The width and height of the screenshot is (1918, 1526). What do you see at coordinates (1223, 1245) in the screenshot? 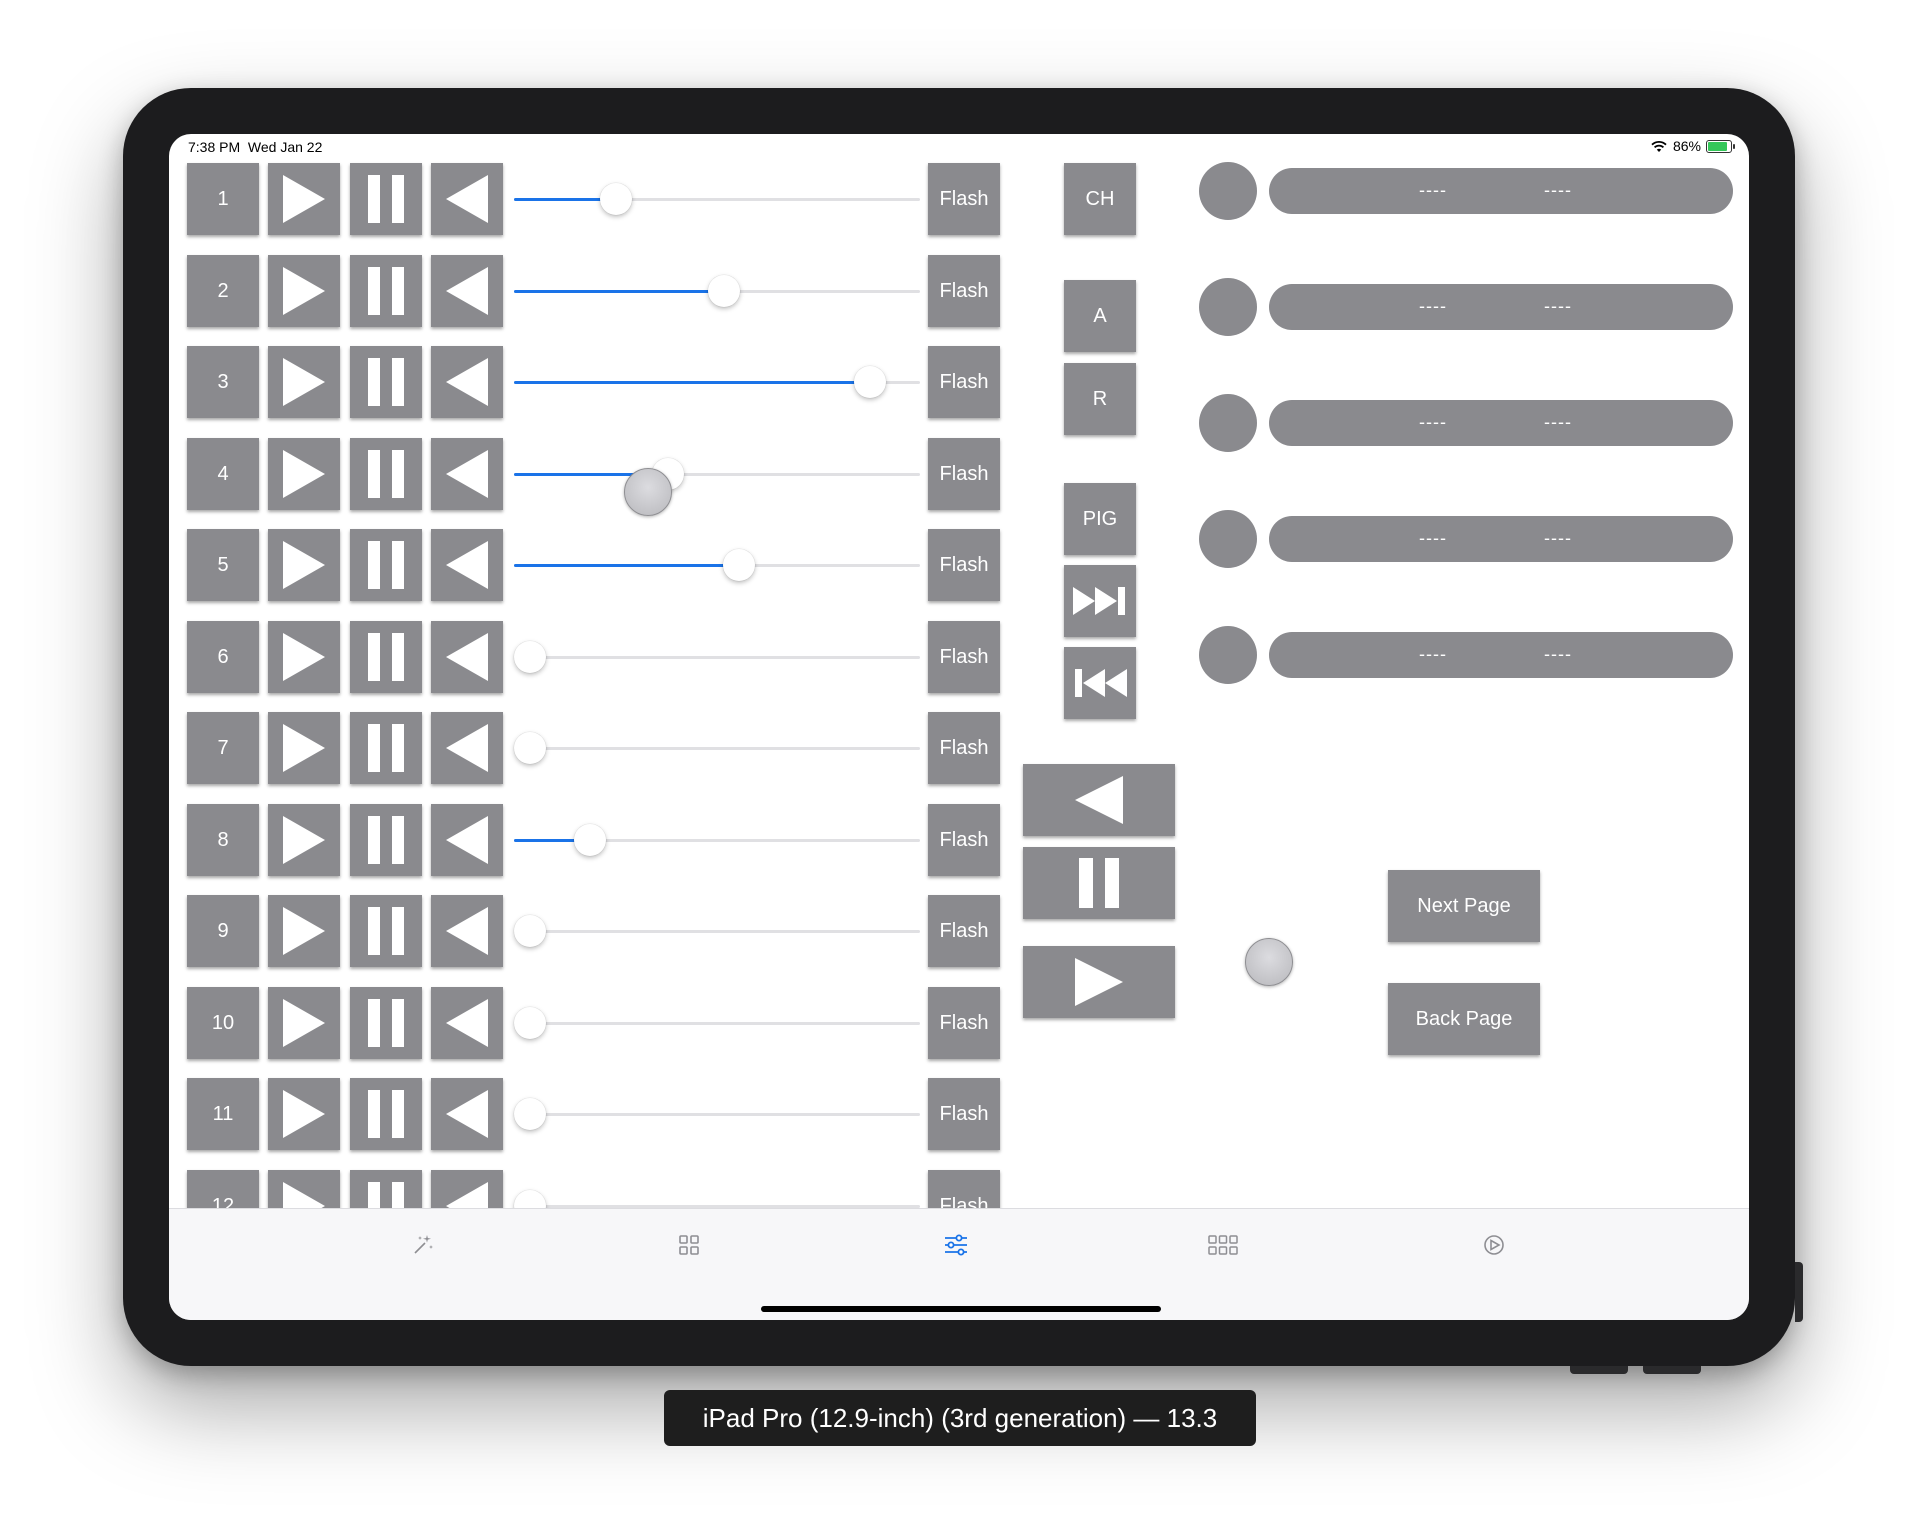
I see `tab-grid-large` at bounding box center [1223, 1245].